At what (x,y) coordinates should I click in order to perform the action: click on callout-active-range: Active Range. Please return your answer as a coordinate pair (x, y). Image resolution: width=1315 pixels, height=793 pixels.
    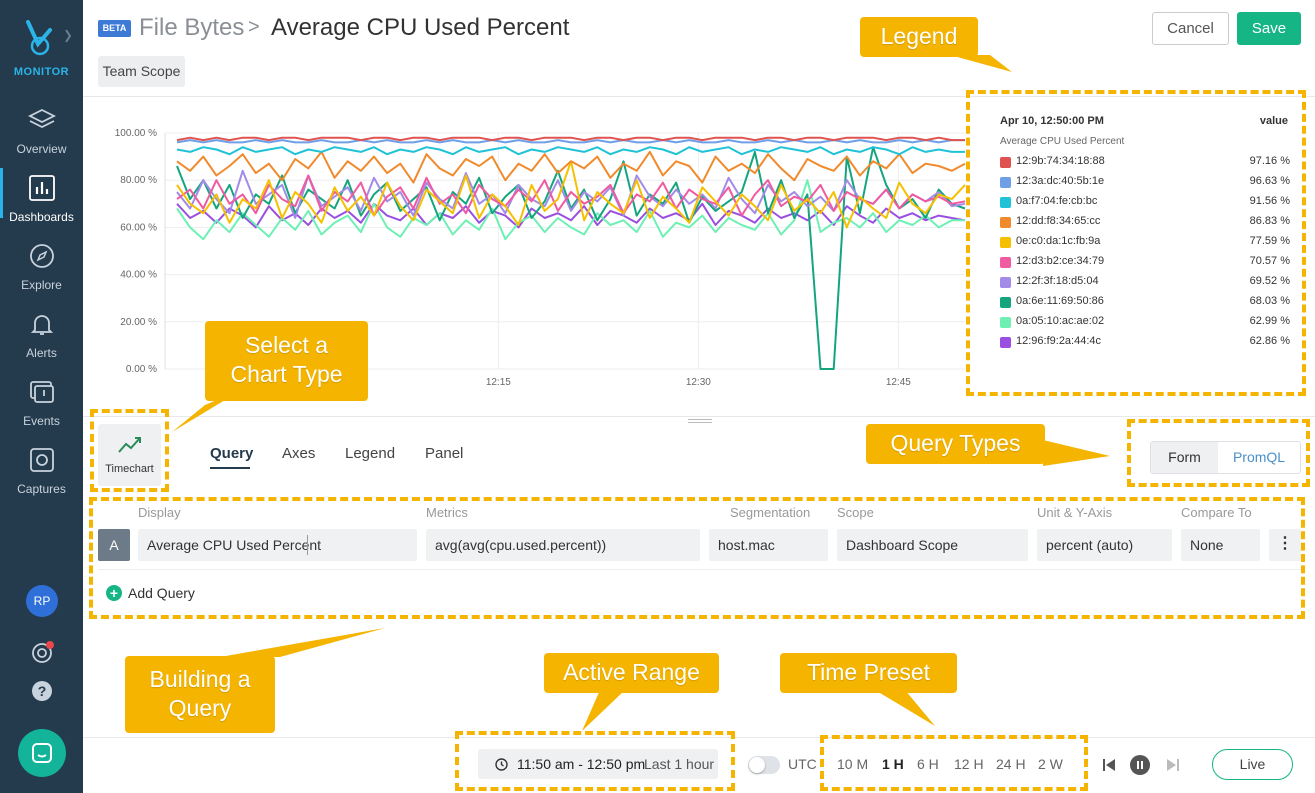
    Looking at the image, I should click on (631, 673).